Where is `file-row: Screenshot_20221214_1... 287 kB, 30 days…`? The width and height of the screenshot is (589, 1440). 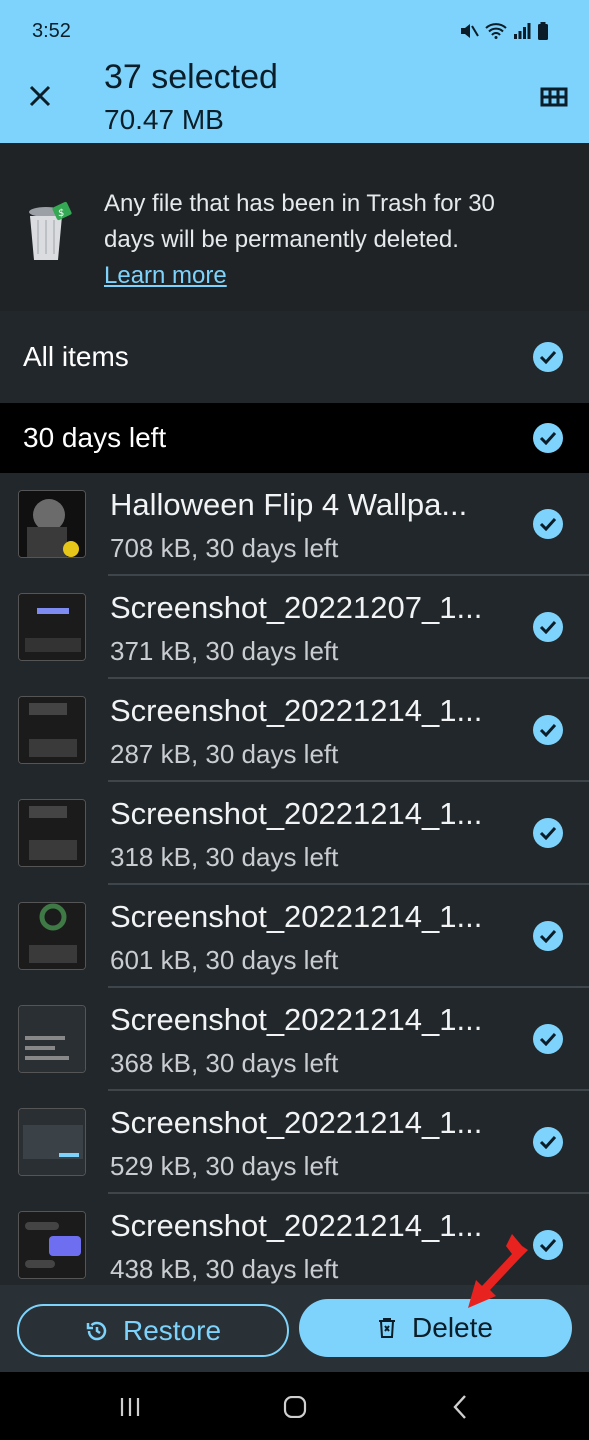 file-row: Screenshot_20221214_1... 287 kB, 30 days… is located at coordinates (294, 730).